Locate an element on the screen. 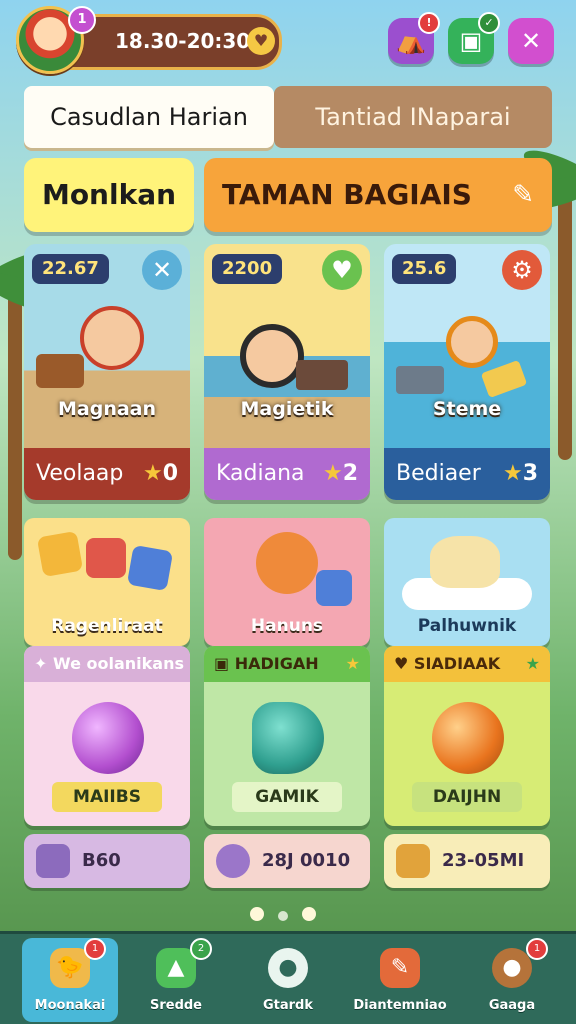 The height and width of the screenshot is (1024, 576). treasure-chest-icon is located at coordinates (60, 371).